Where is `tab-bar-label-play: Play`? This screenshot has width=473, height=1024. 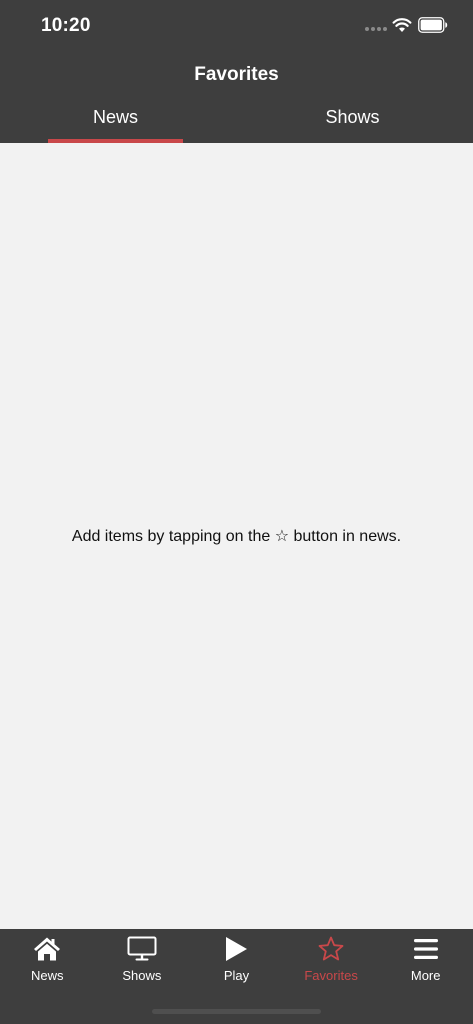
tab-bar-label-play: Play is located at coordinates (236, 975).